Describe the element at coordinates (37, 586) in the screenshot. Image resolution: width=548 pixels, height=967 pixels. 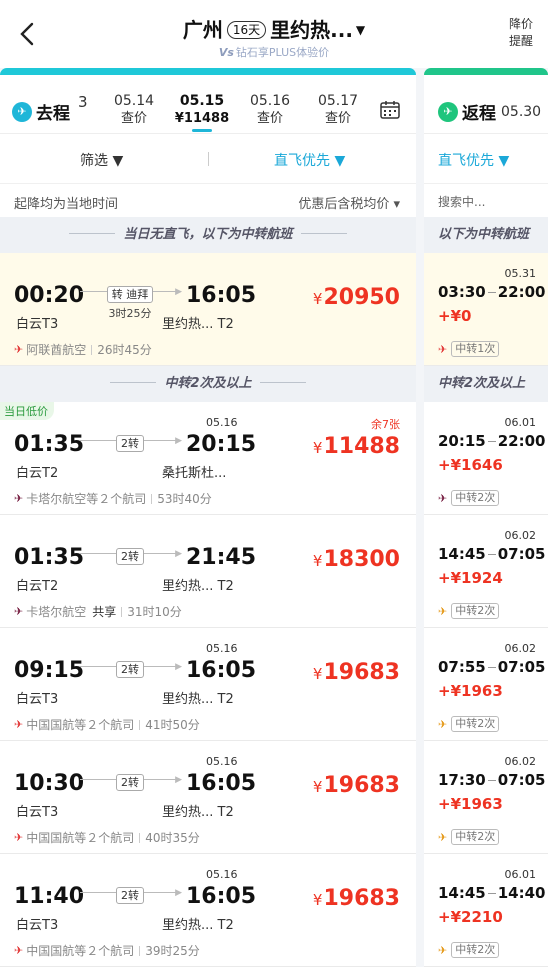
I see `departure-airport: 白云T2` at that location.